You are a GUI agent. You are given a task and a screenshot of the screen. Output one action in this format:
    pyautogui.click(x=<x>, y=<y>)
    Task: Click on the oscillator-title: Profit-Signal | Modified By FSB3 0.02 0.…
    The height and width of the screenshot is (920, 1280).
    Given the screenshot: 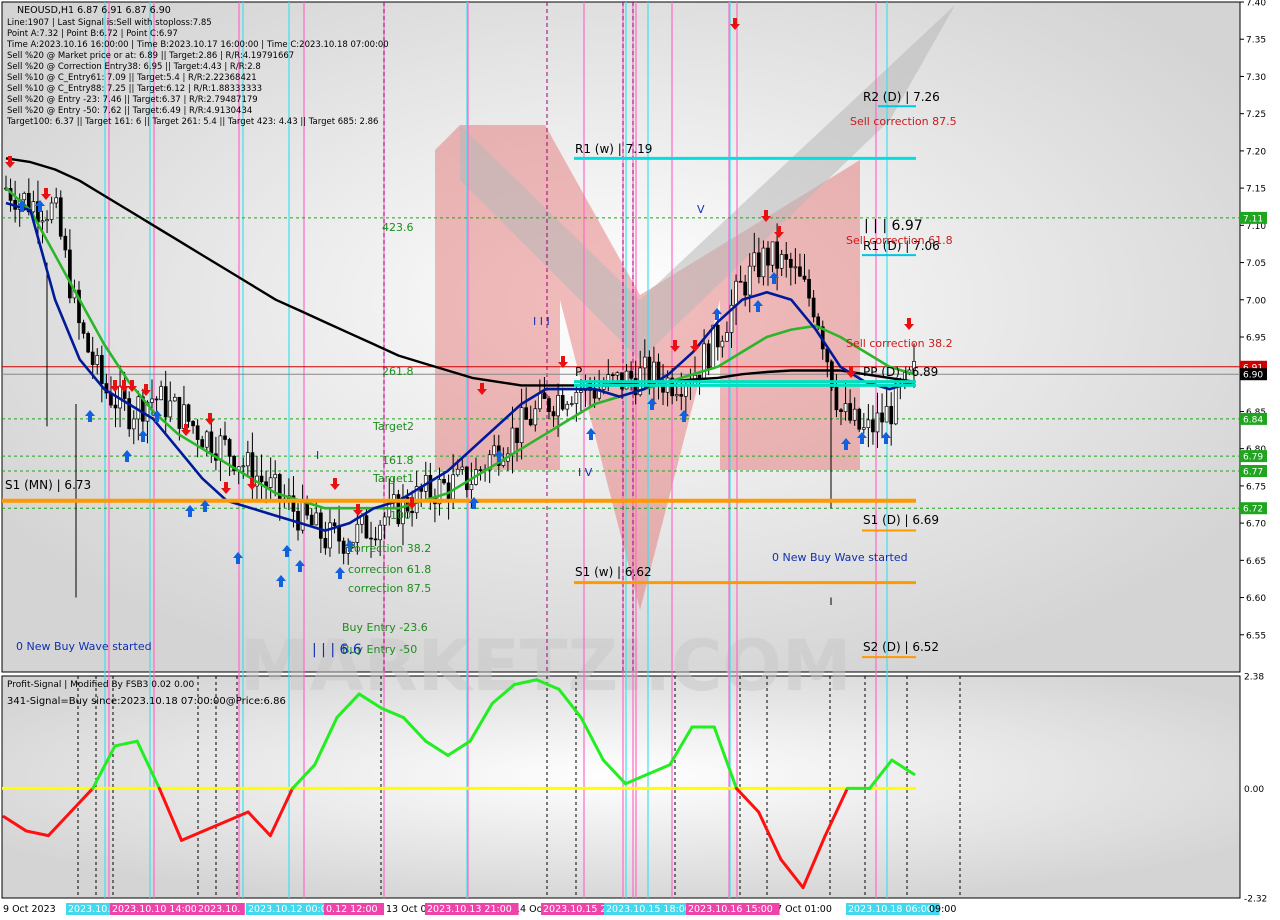 What is the action you would take?
    pyautogui.click(x=100, y=685)
    